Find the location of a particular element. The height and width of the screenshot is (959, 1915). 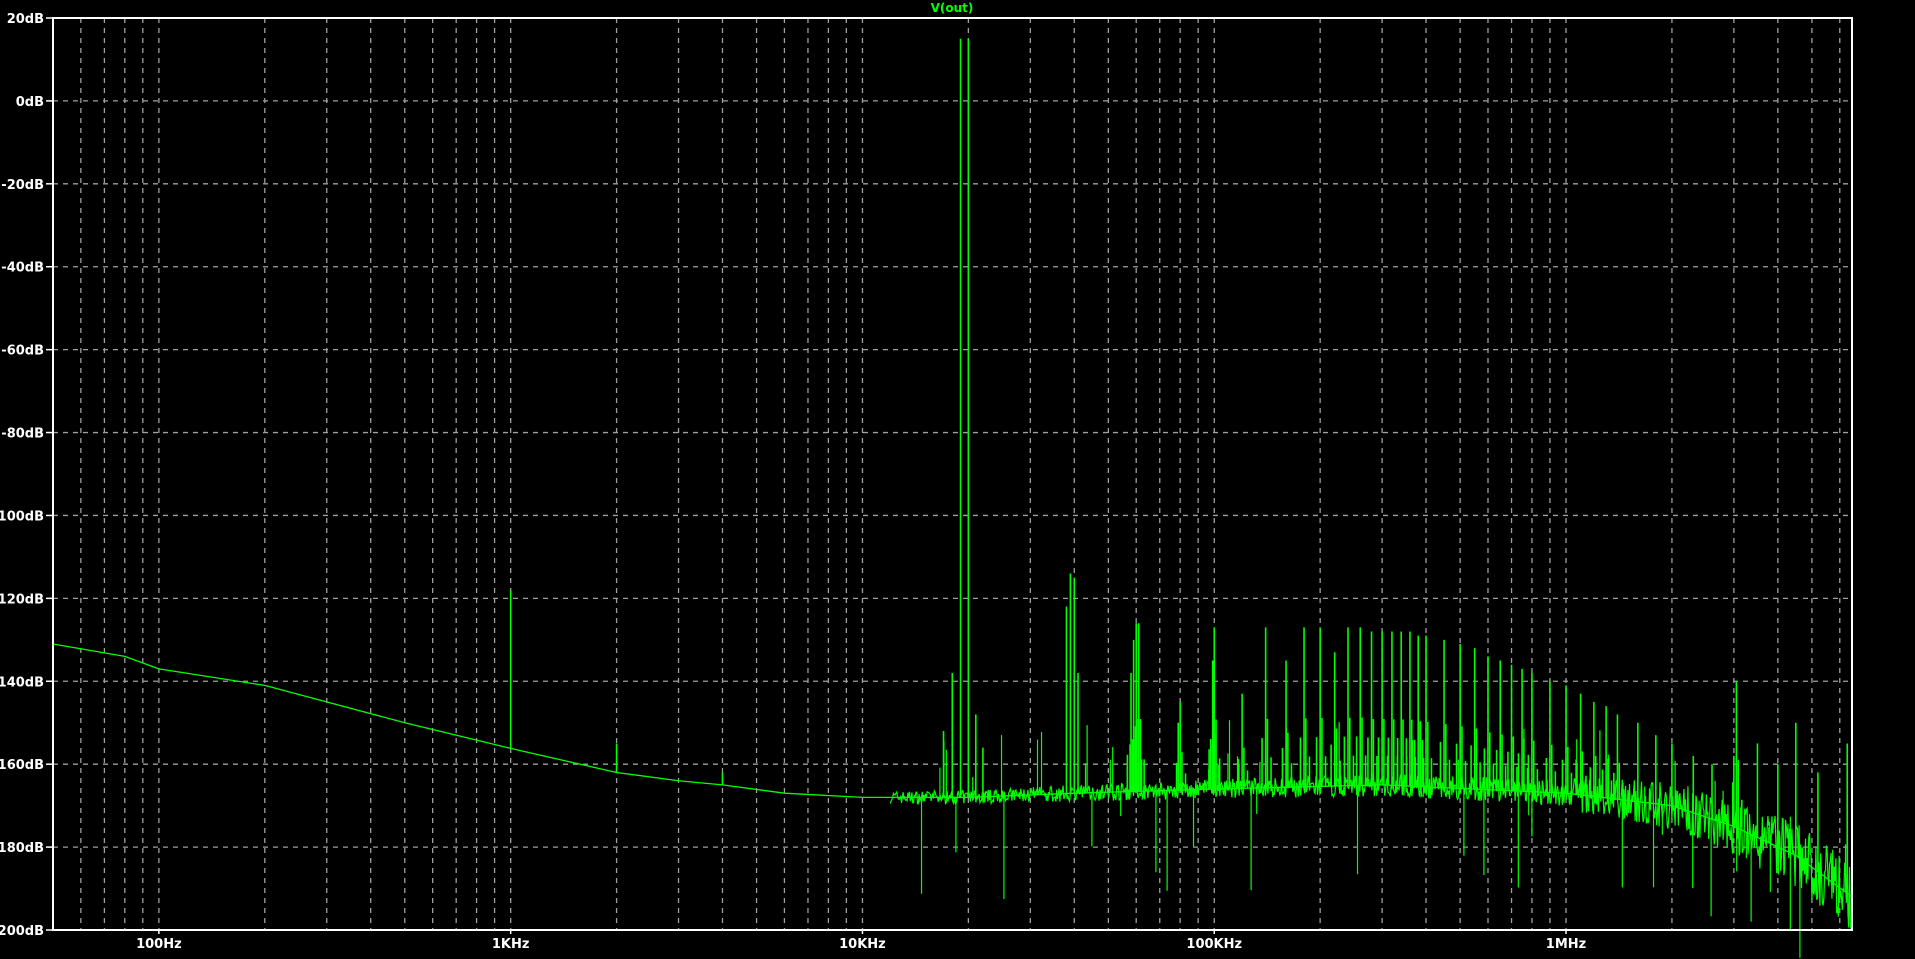

y-tick-label: -40dB is located at coordinates (22, 268).